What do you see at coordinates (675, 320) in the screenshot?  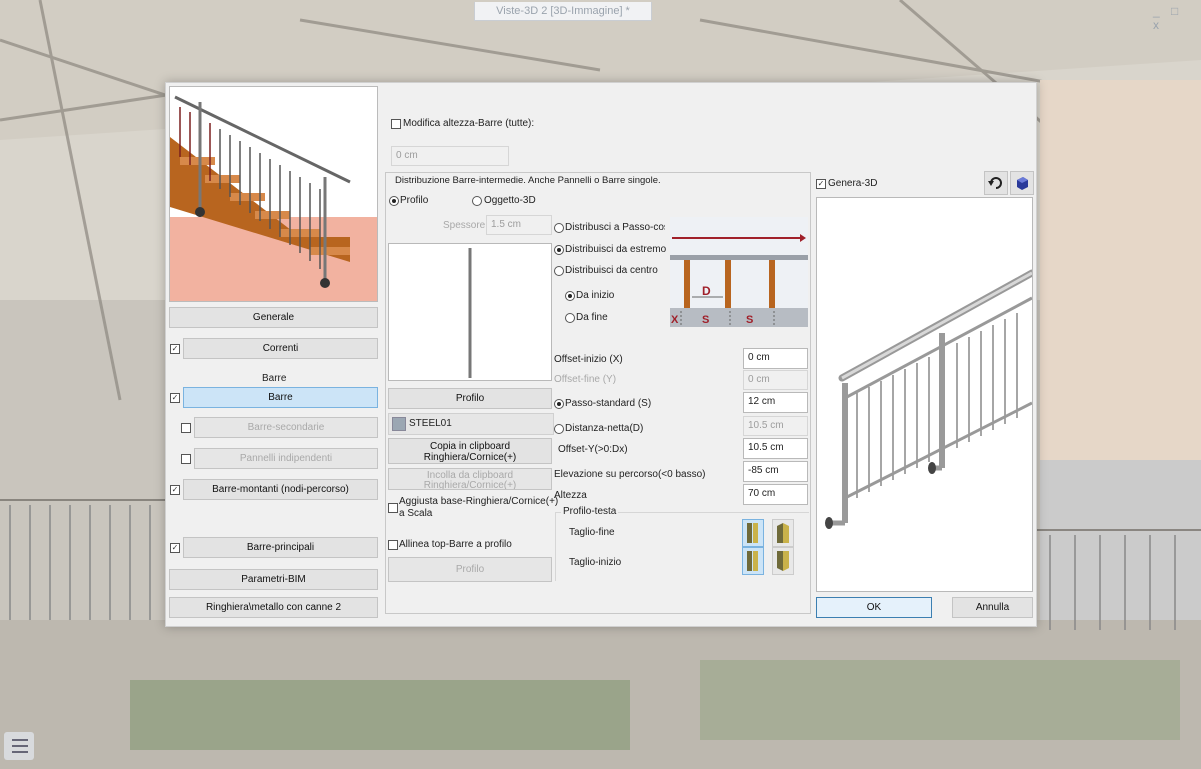 I see `diagram-x-label: X` at bounding box center [675, 320].